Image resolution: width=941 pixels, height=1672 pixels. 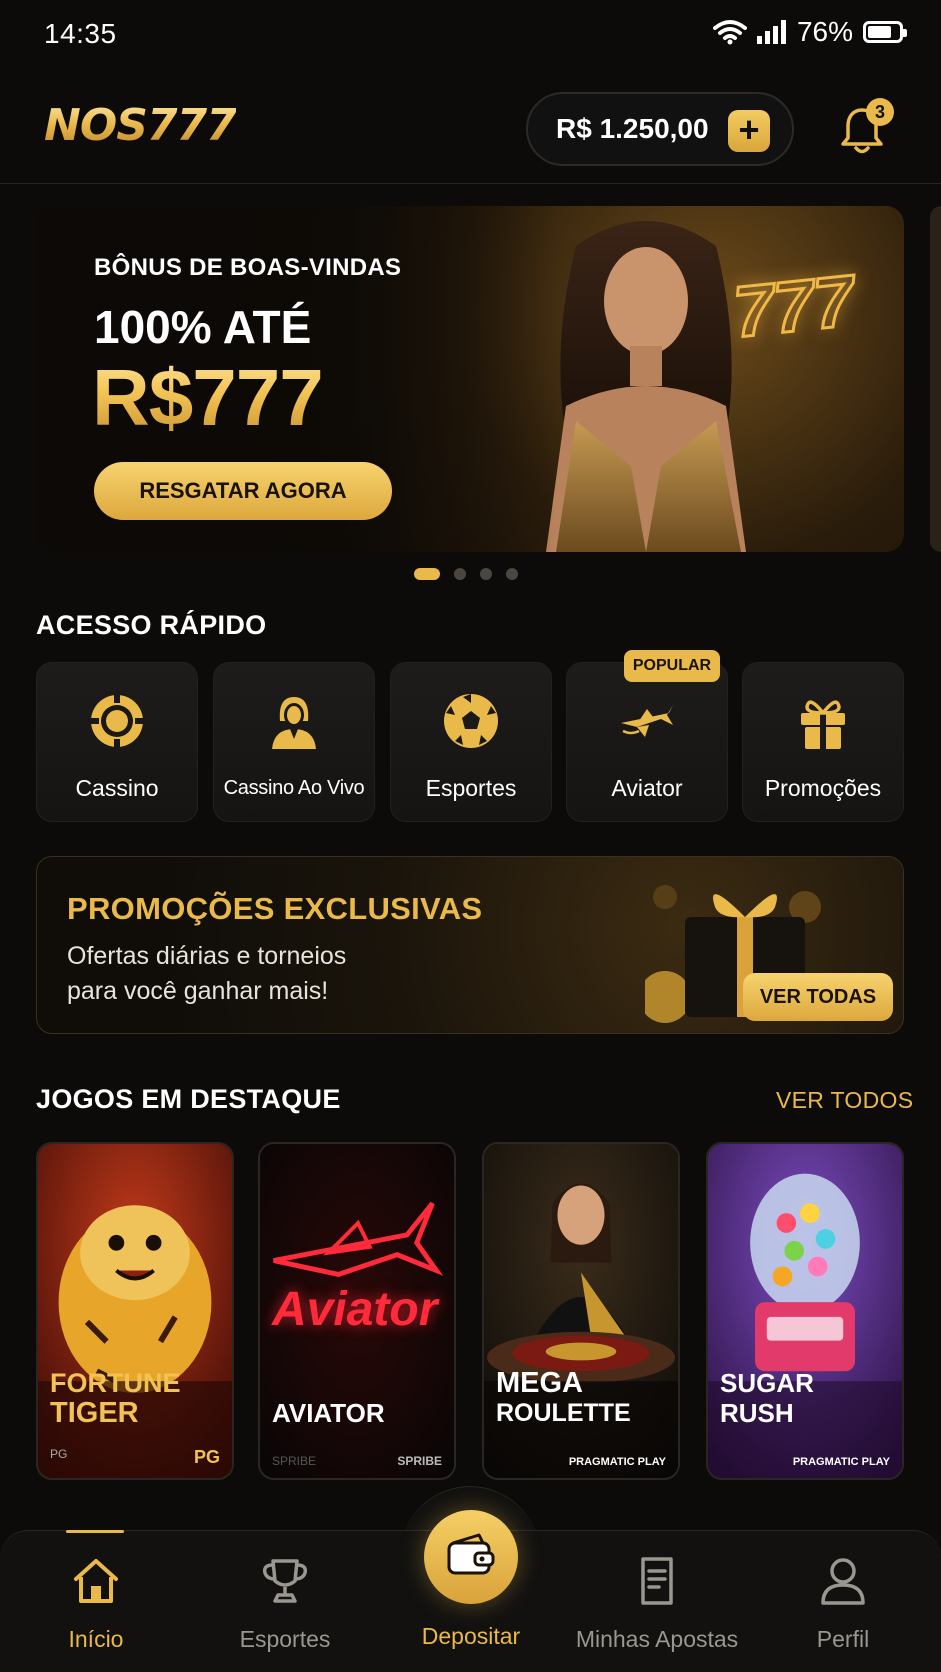 I want to click on provider-right: SPRIBE, so click(x=419, y=1461).